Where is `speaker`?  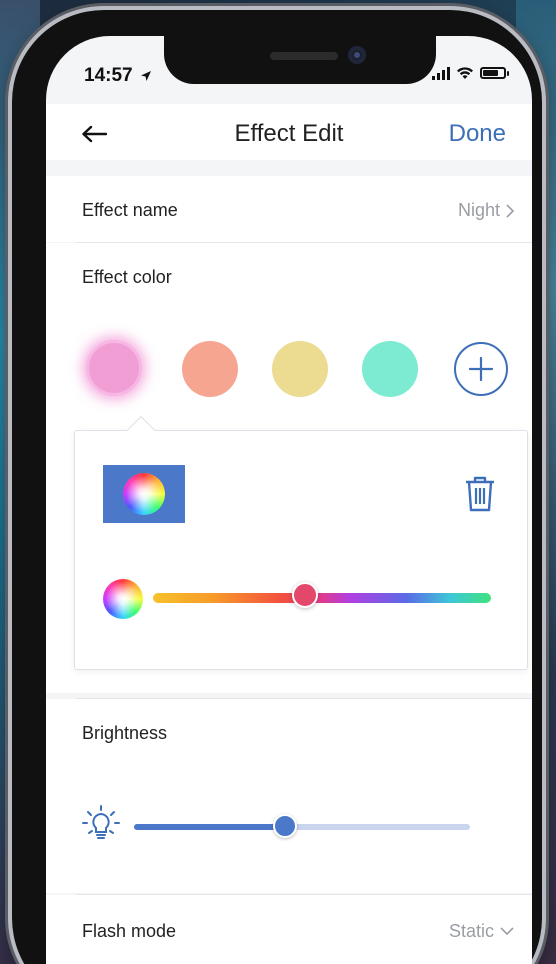 speaker is located at coordinates (304, 56).